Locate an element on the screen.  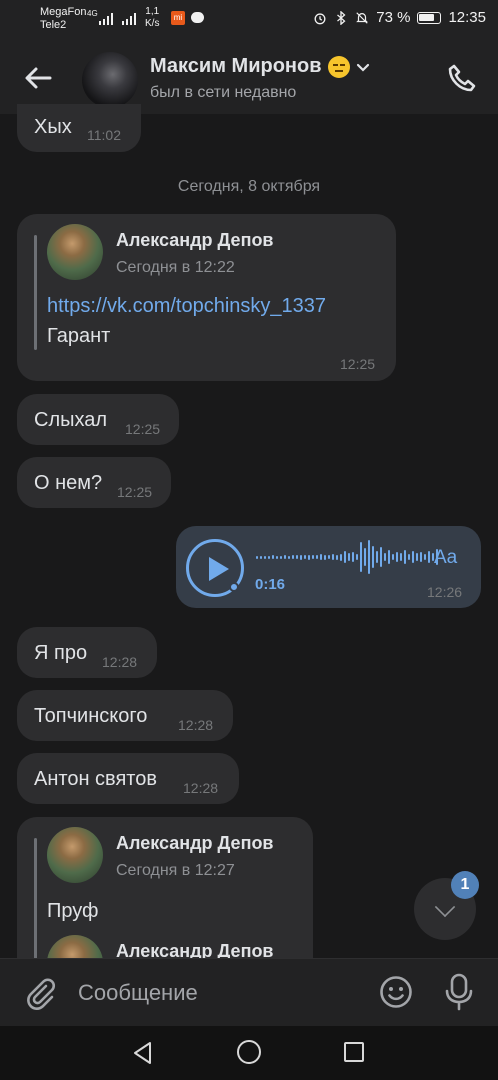
contact-name: Максим Миронов is located at coordinates (260, 66).